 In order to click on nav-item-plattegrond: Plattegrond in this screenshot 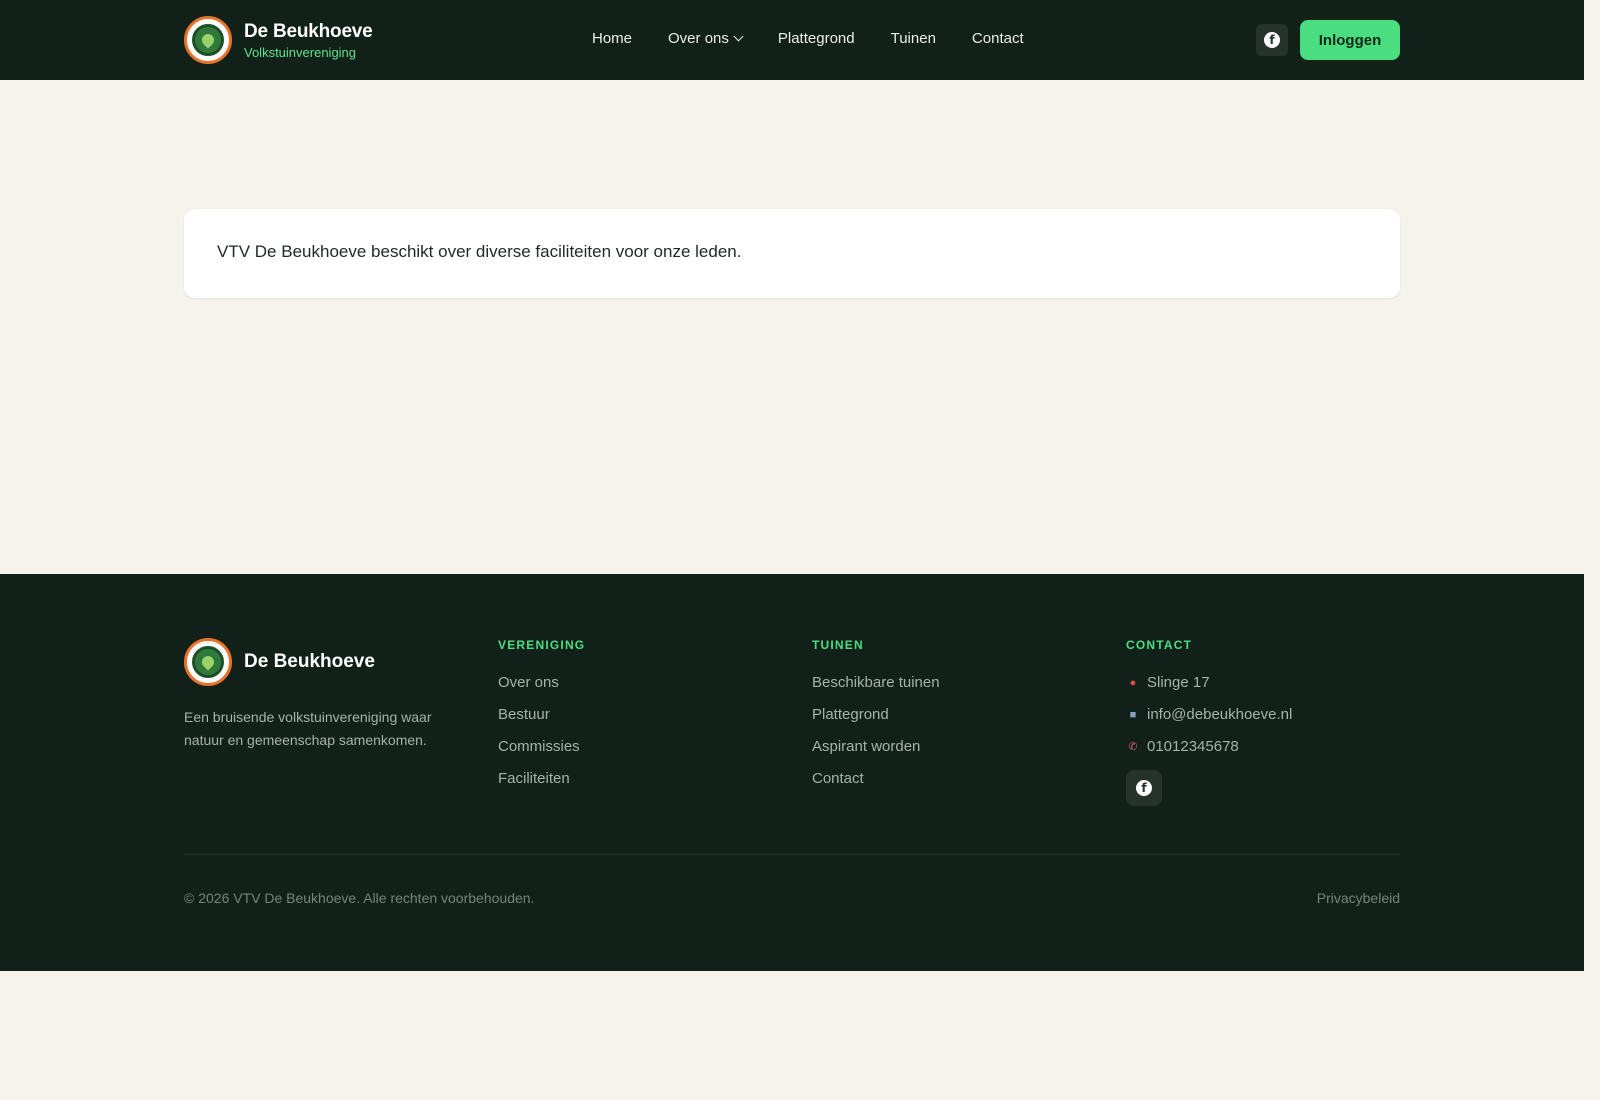, I will do `click(816, 38)`.